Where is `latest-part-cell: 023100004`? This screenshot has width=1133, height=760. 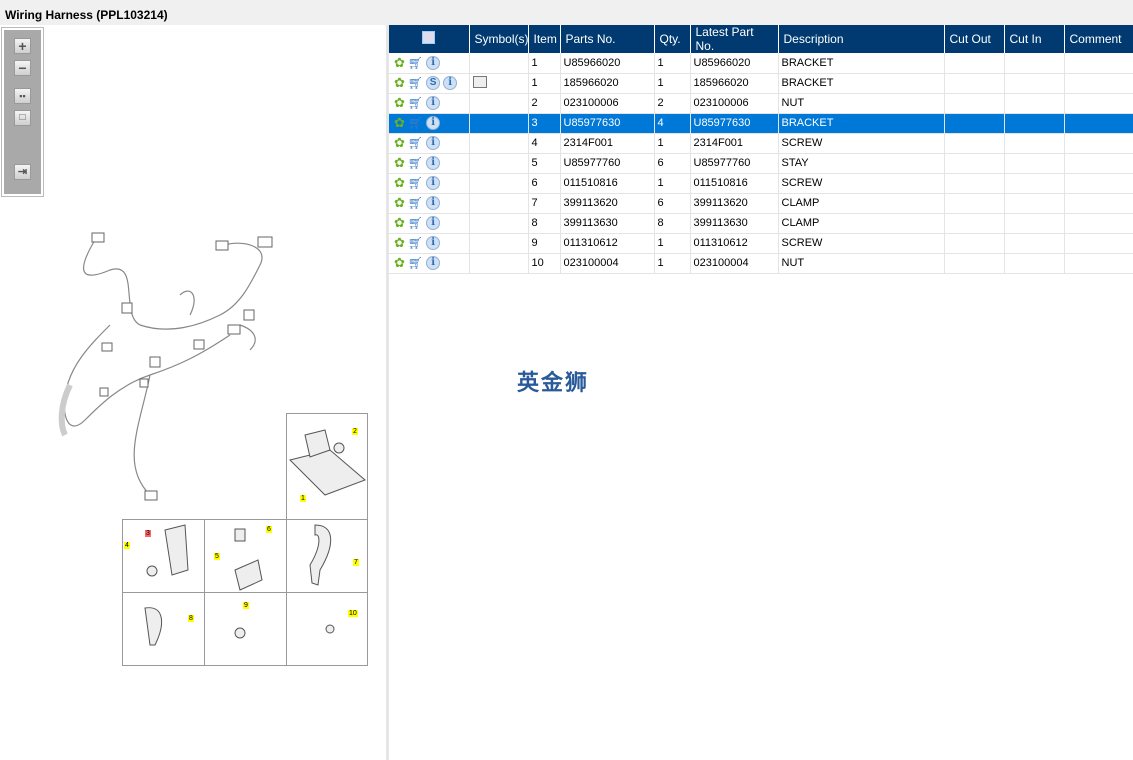 latest-part-cell: 023100004 is located at coordinates (734, 263).